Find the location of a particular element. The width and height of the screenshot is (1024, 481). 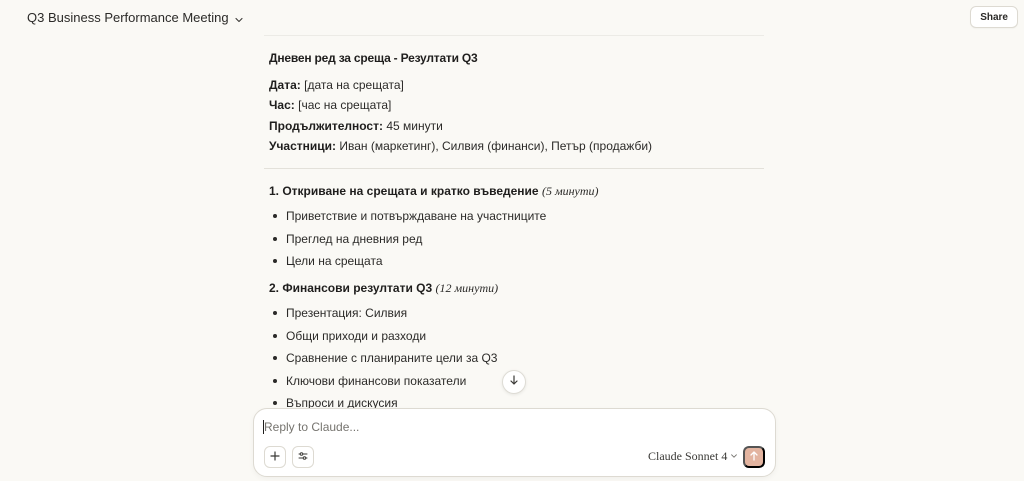

meta-date: Дата: [дата на срещата] is located at coordinates (336, 85).